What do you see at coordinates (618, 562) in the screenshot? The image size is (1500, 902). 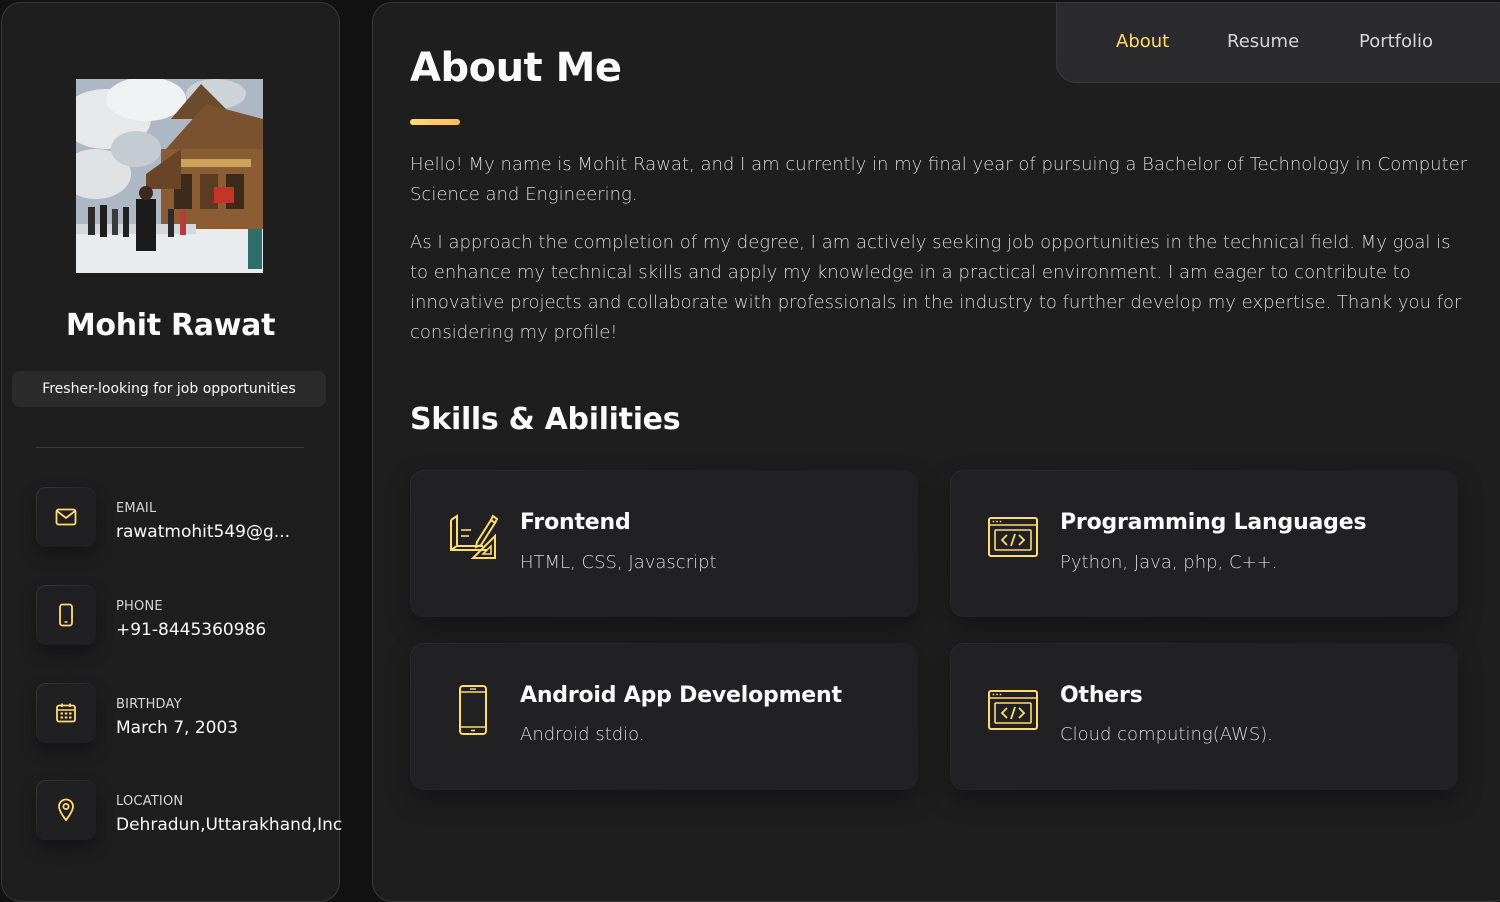 I see `skill-card-text: HTML, CSS, Javascript` at bounding box center [618, 562].